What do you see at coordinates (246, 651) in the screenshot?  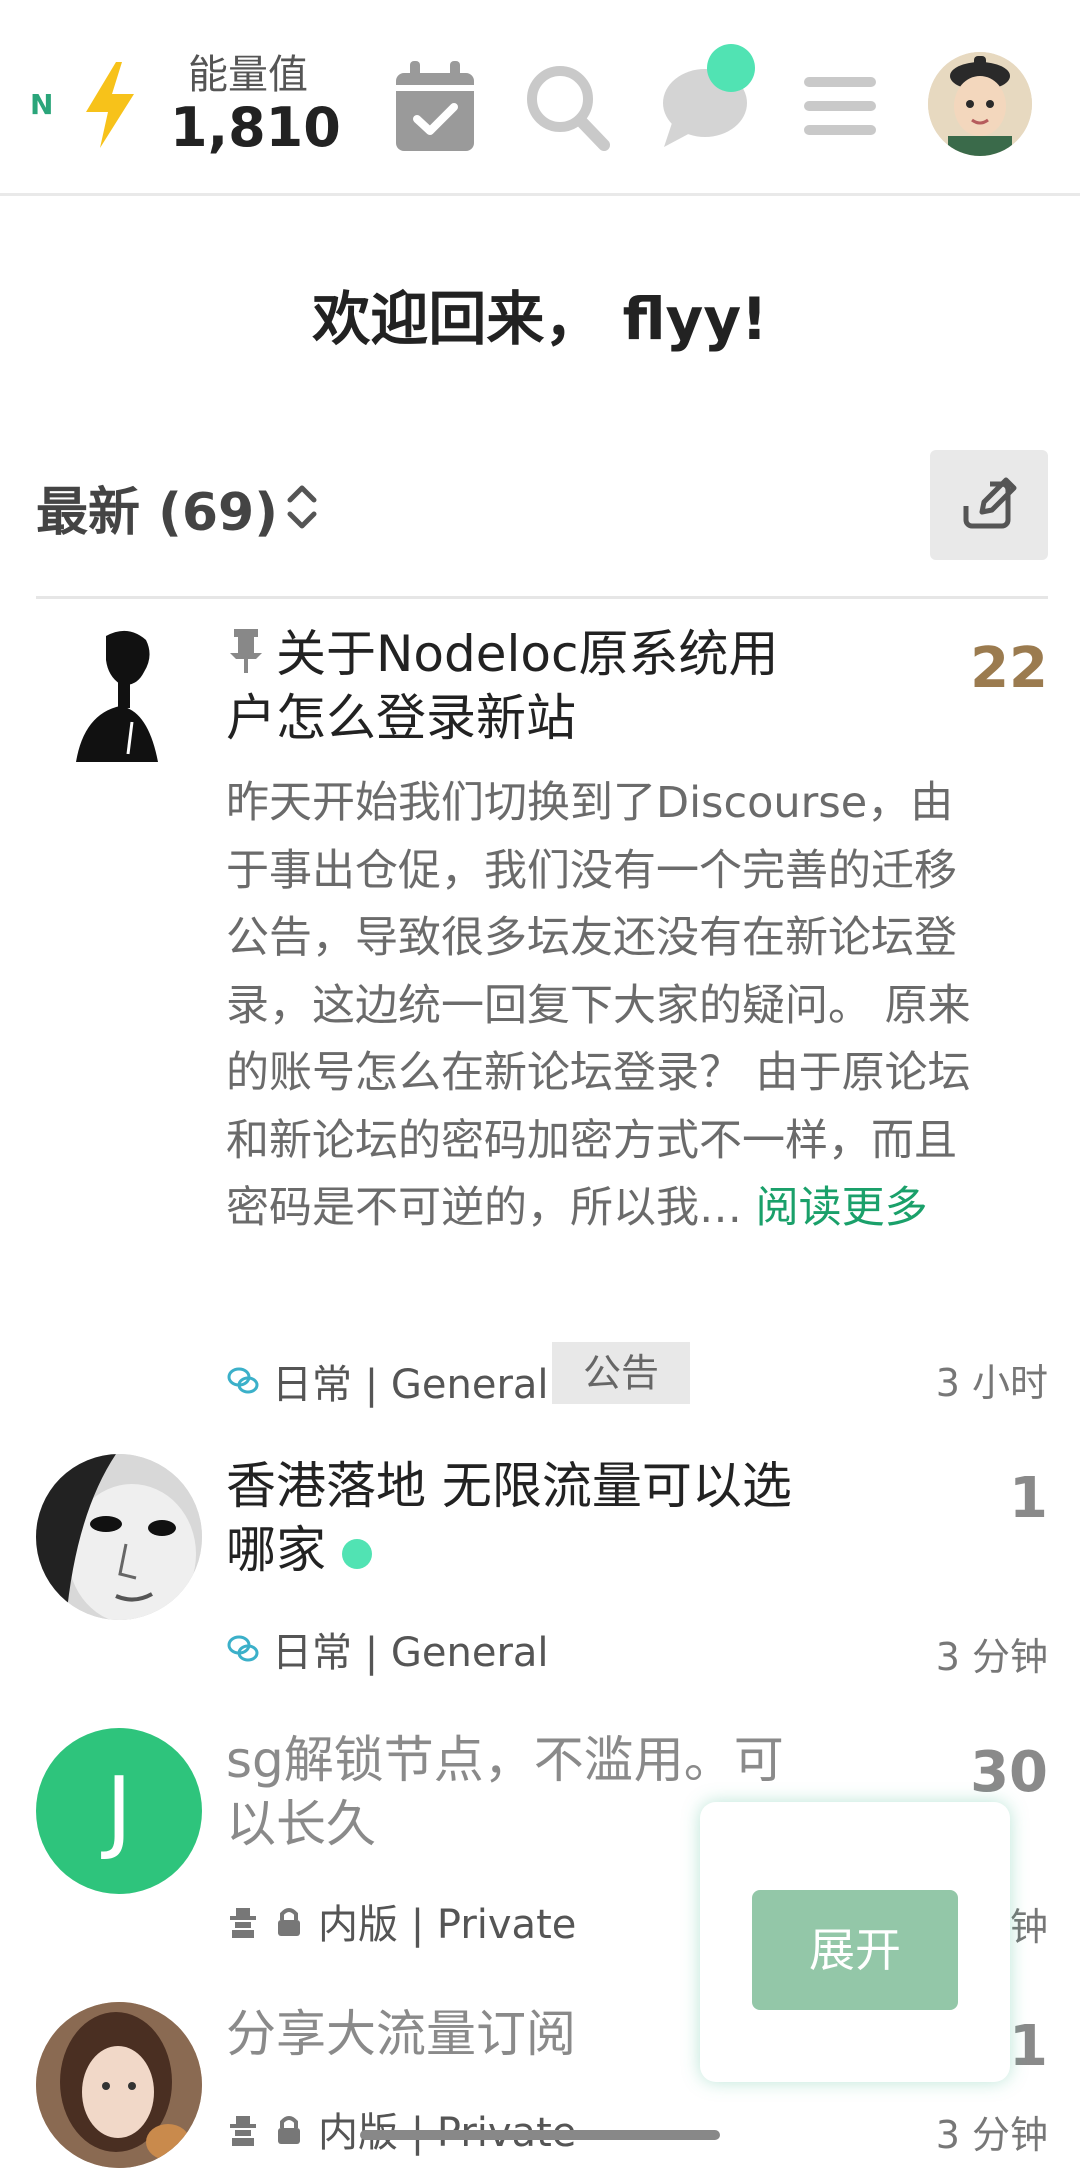 I see `pin-icon` at bounding box center [246, 651].